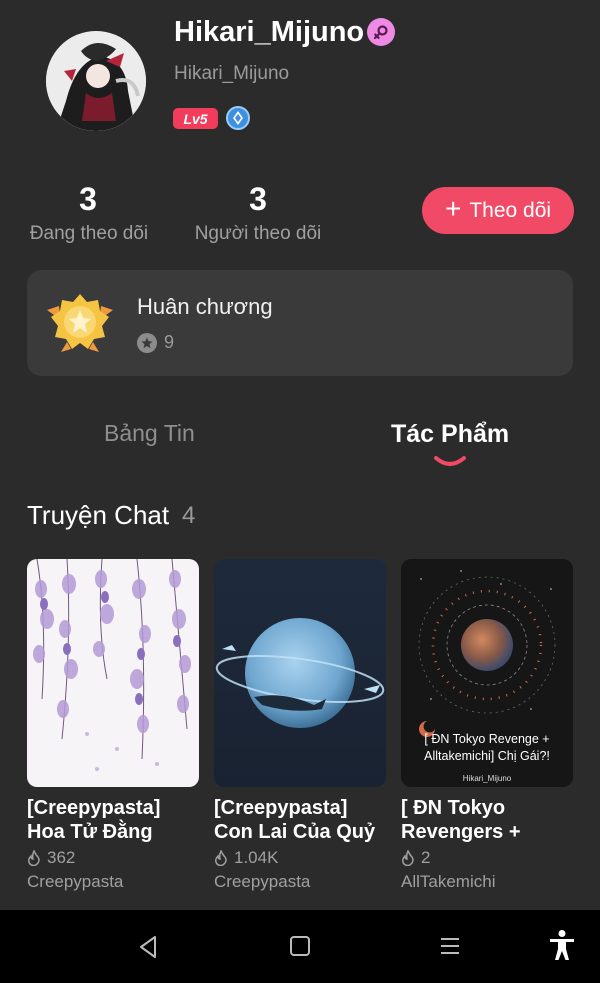 This screenshot has height=983, width=600. Describe the element at coordinates (426, 857) in the screenshot. I see `work-views-count: 2` at that location.